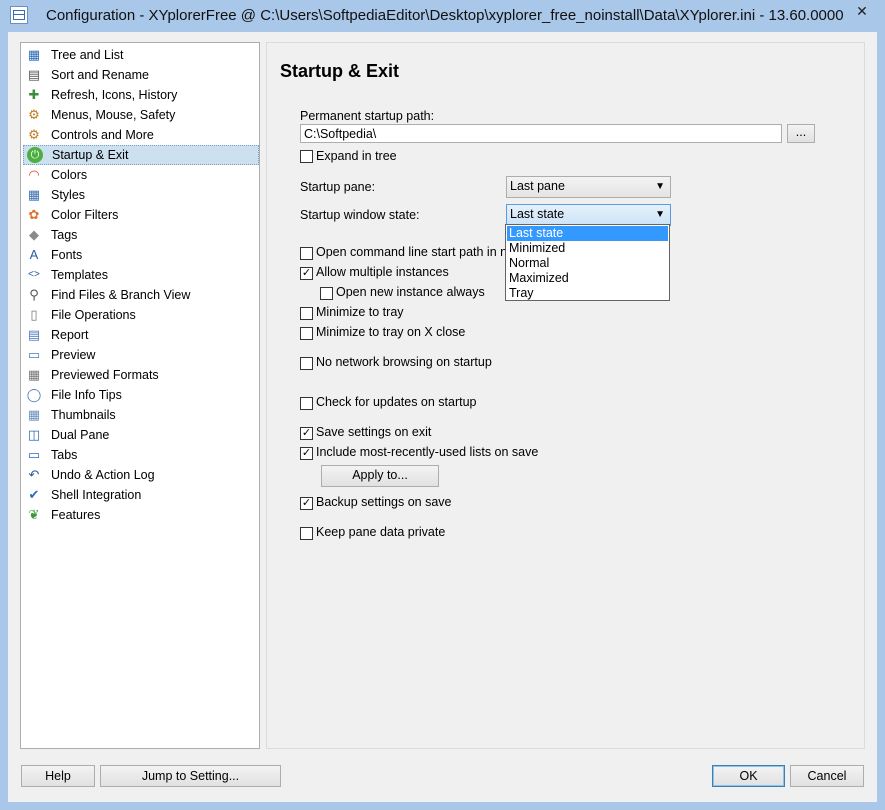 Image resolution: width=885 pixels, height=810 pixels. Describe the element at coordinates (141, 55) in the screenshot. I see `sidebar-item-tree-and-list: ▦ Tree and List` at that location.